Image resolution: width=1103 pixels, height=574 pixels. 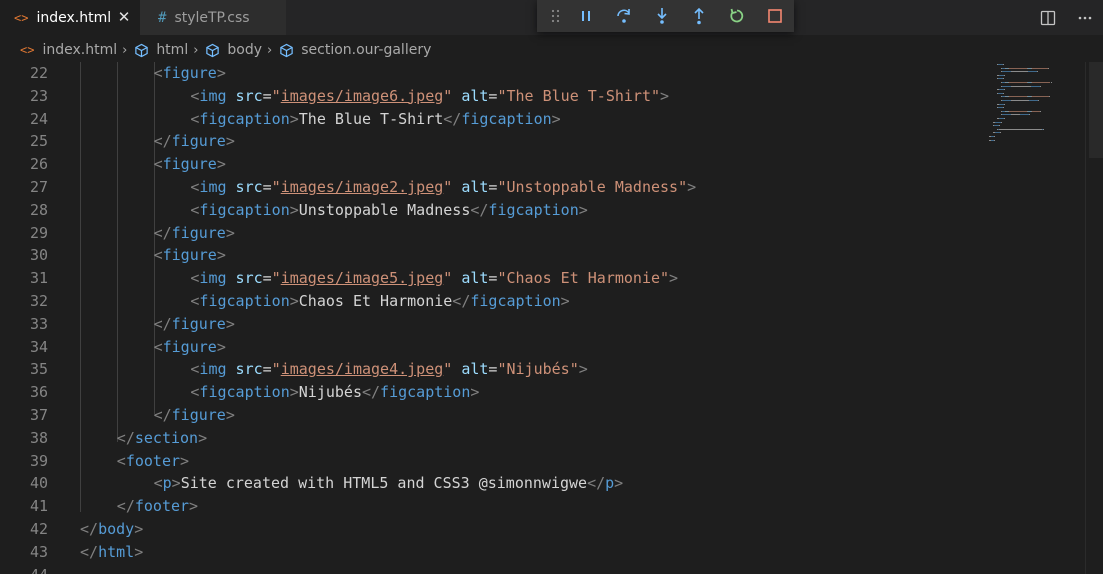 What do you see at coordinates (172, 50) in the screenshot?
I see `breadcrumb-label: html` at bounding box center [172, 50].